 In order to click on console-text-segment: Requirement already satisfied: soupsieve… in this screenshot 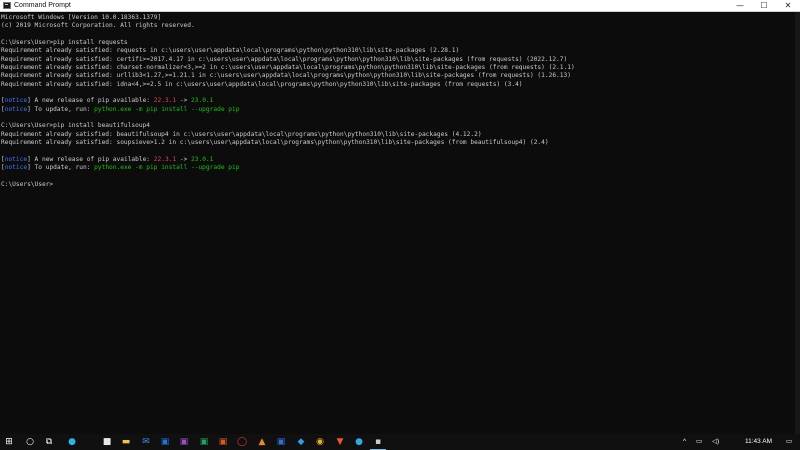, I will do `click(275, 143)`.